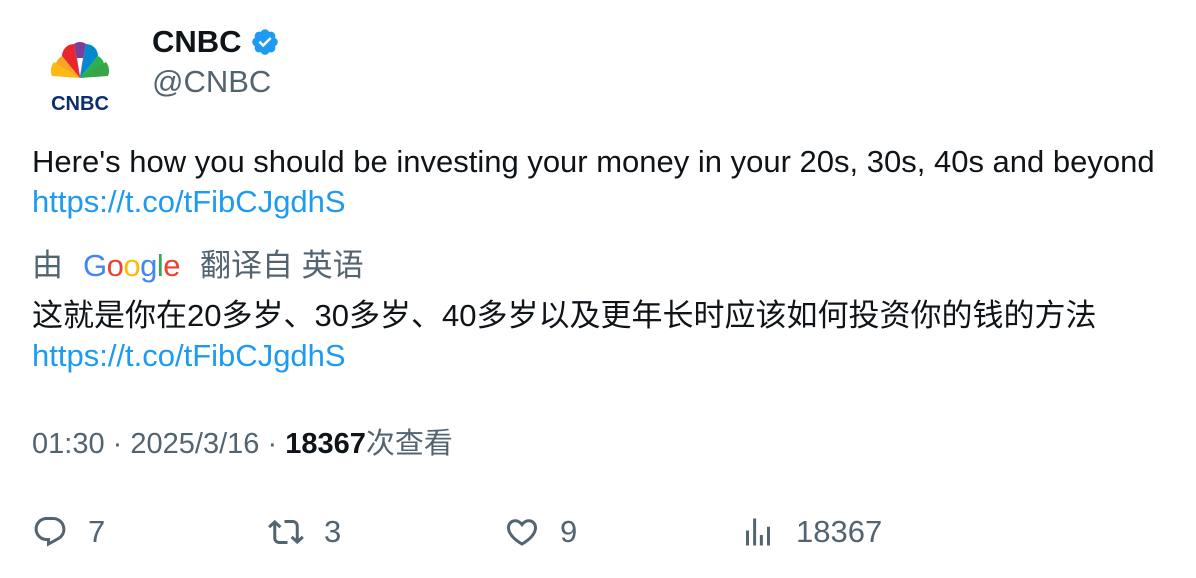 The image size is (1196, 578). I want to click on translated-link: https://t.co/tFibCJgdhS, so click(189, 355).